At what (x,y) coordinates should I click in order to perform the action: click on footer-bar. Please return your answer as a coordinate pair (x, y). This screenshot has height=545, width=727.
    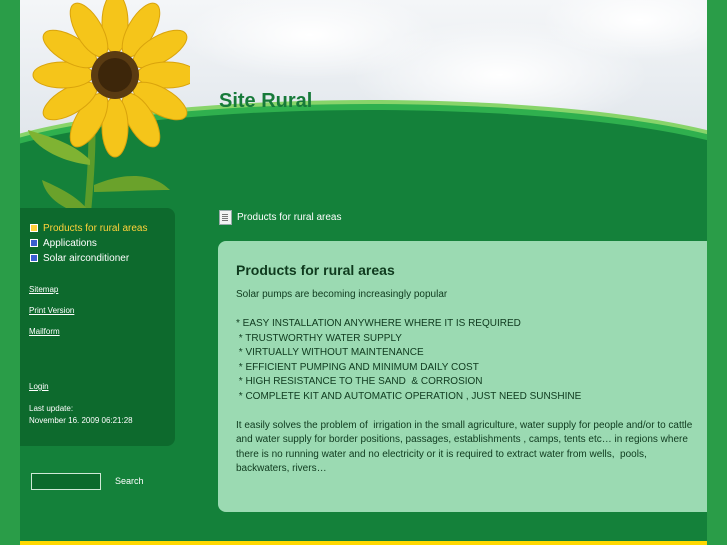
    Looking at the image, I should click on (363, 543).